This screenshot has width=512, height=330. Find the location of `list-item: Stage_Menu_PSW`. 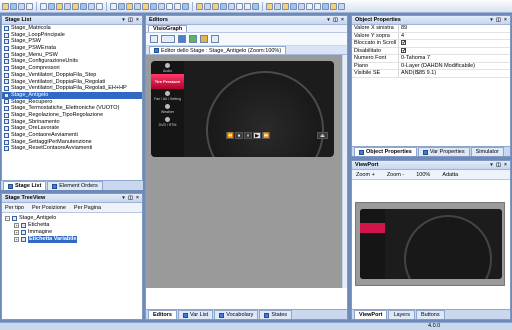

list-item: Stage_Menu_PSW is located at coordinates (72, 55).